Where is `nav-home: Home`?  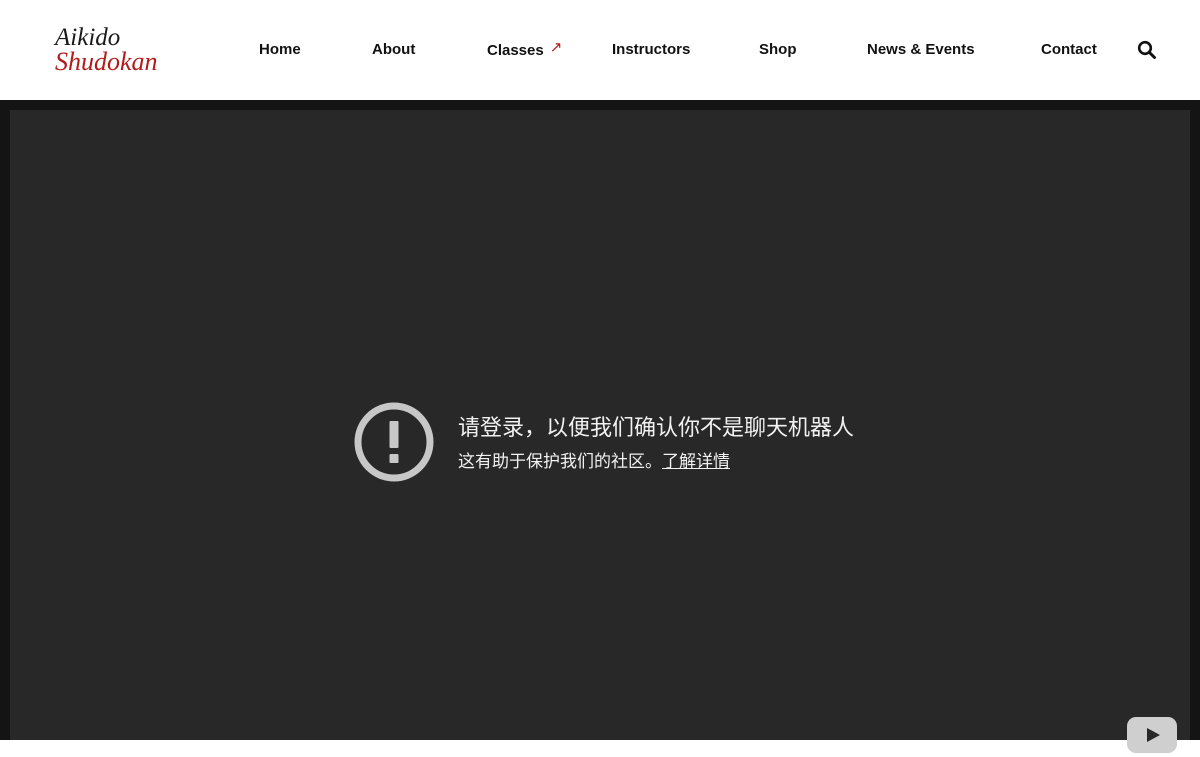 nav-home: Home is located at coordinates (280, 49).